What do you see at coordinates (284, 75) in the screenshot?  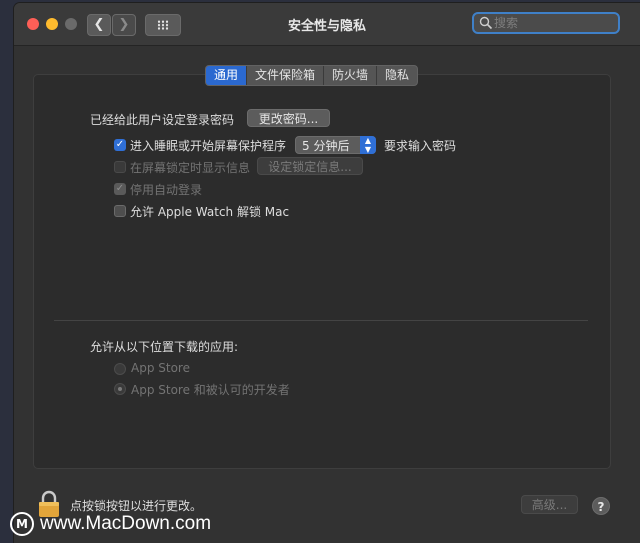 I see `tab-filevault: 文件保险箱` at bounding box center [284, 75].